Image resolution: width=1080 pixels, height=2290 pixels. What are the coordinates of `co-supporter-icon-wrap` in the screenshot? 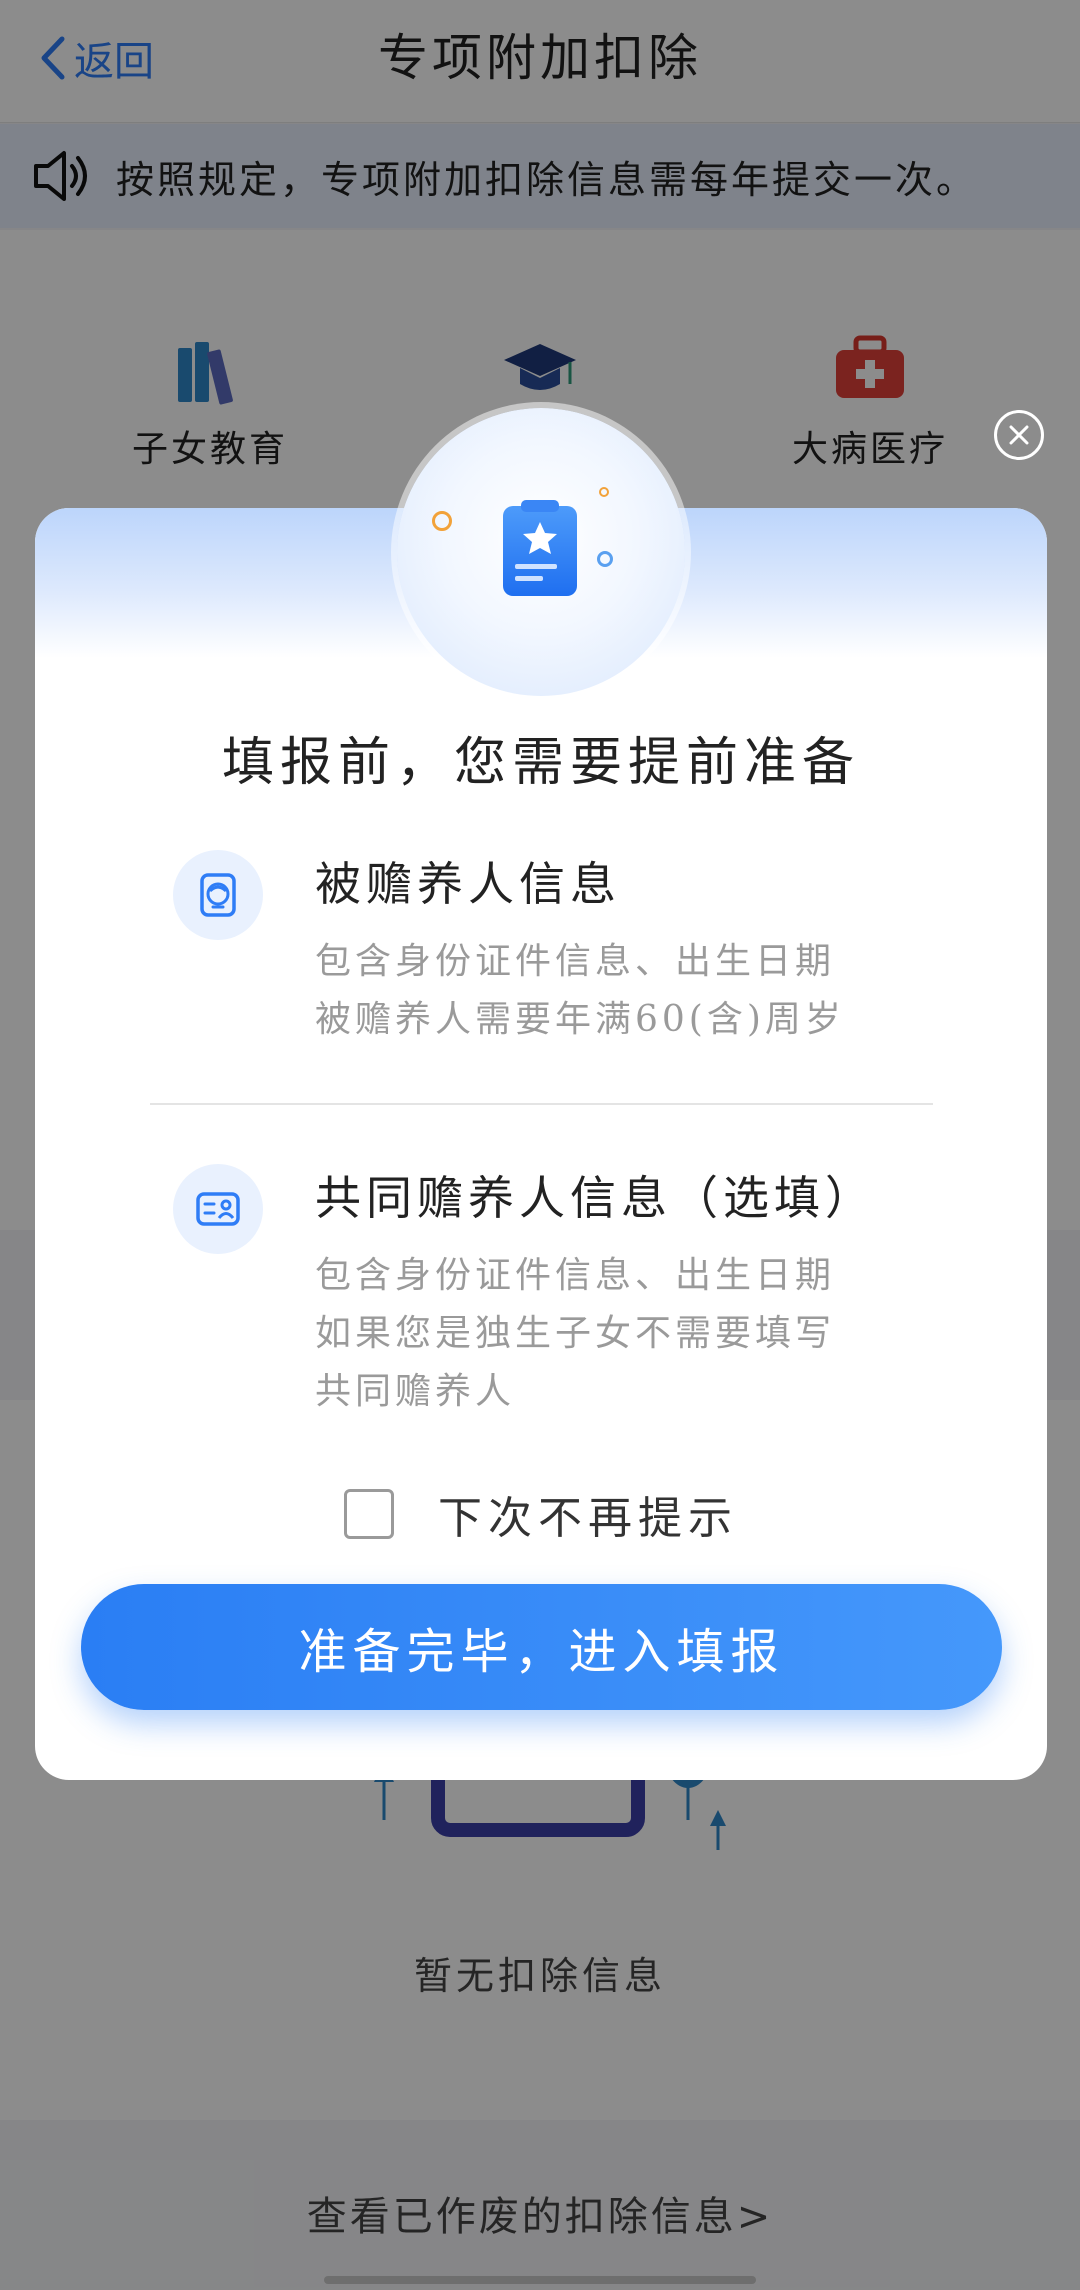 It's located at (218, 1209).